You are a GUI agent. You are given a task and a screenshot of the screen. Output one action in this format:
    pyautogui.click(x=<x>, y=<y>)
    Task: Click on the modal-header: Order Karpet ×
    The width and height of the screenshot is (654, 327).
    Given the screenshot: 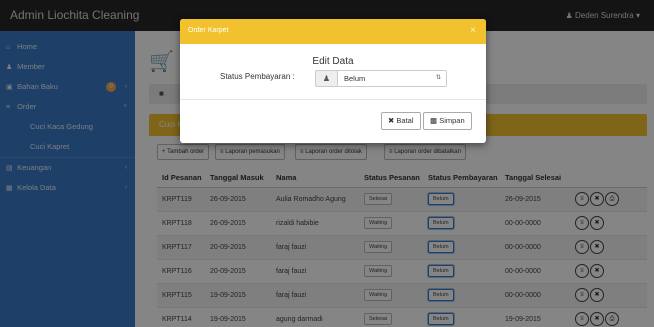 What is the action you would take?
    pyautogui.click(x=333, y=31)
    